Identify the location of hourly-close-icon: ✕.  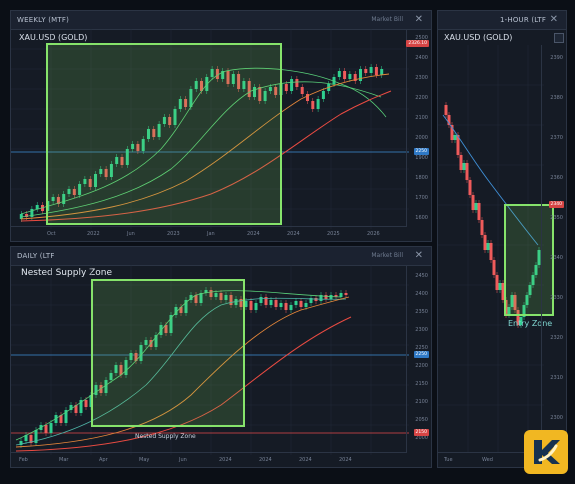
(554, 19).